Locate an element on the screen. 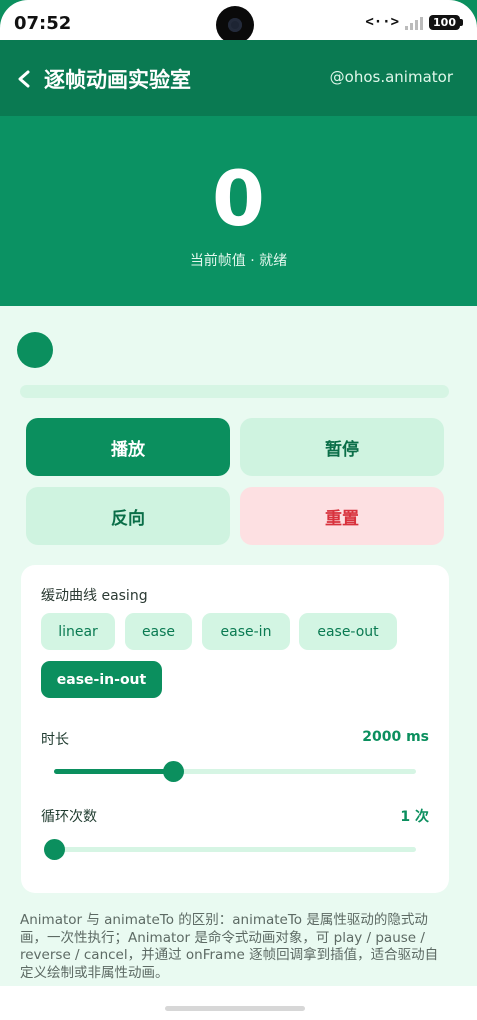 This screenshot has width=477, height=1020. easing-chip-linear: linear is located at coordinates (78, 631).